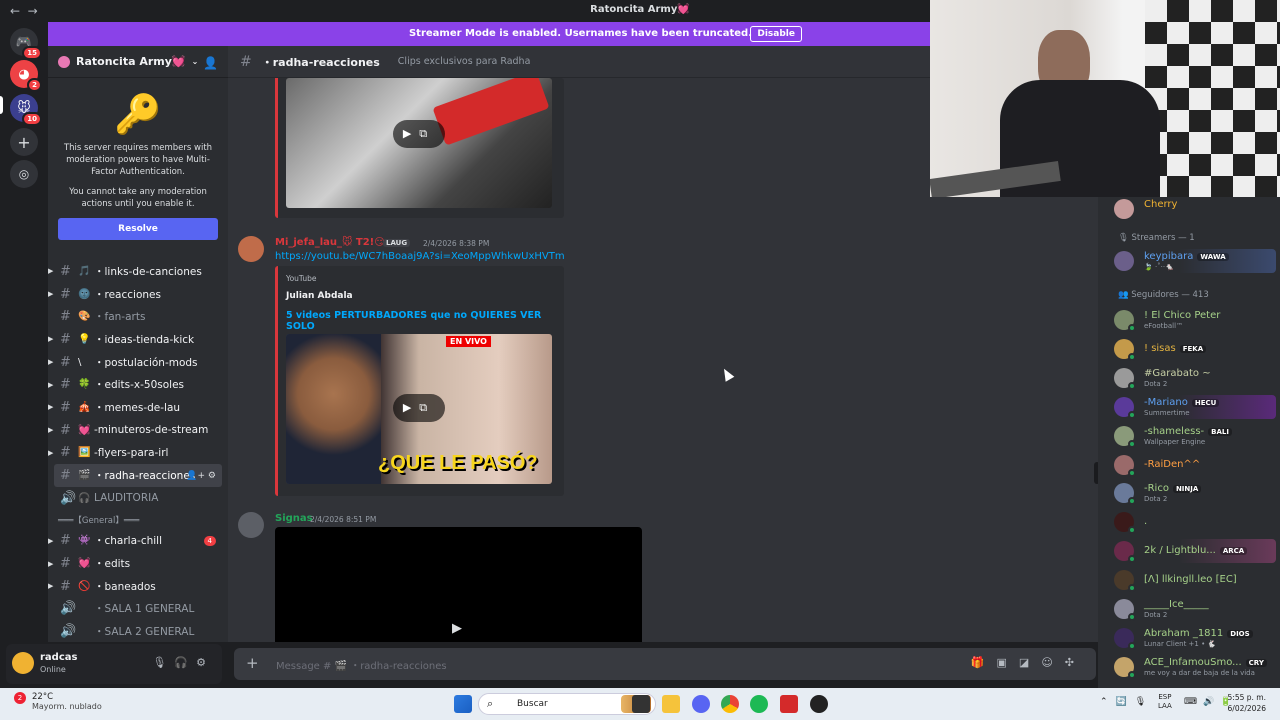 The image size is (1280, 720). I want to click on channel-item: ▶ # 🎪 ・memes-de-lau, so click(138, 407).